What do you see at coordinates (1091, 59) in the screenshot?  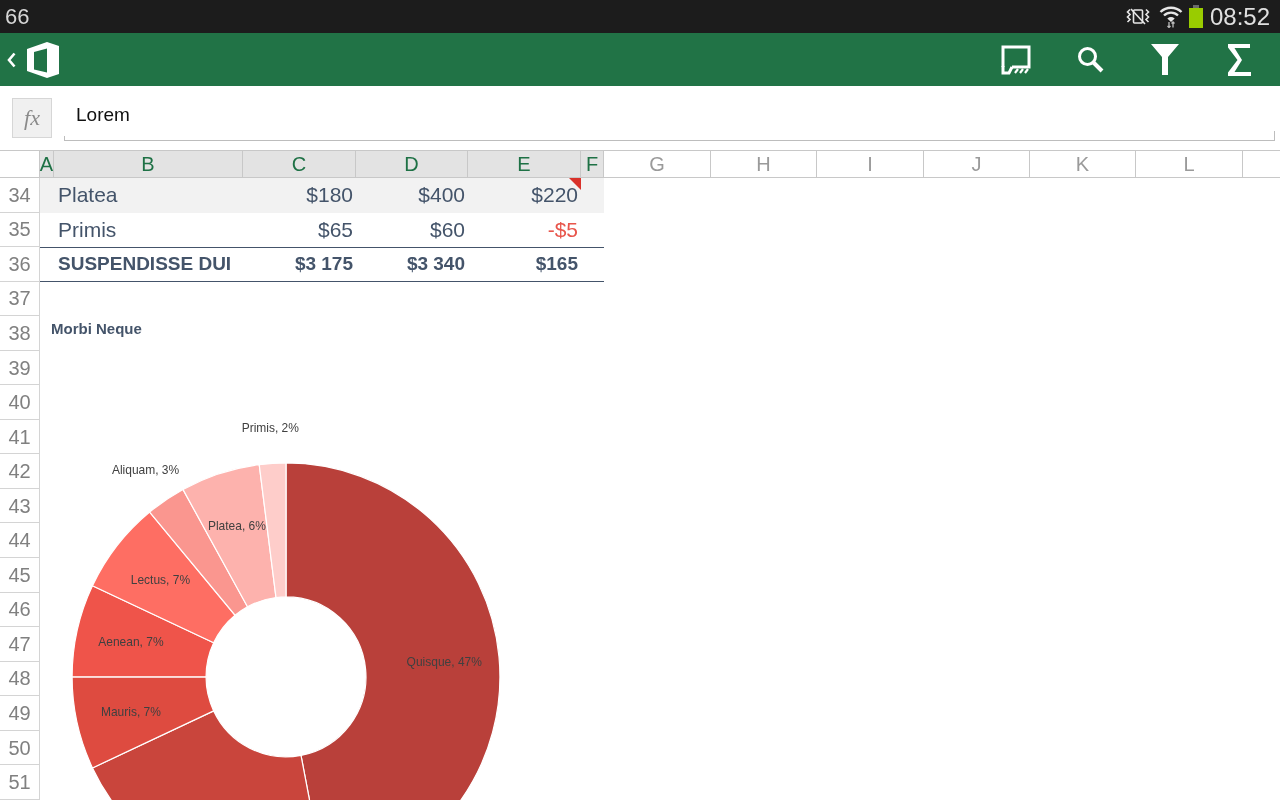 I see `search-icon` at bounding box center [1091, 59].